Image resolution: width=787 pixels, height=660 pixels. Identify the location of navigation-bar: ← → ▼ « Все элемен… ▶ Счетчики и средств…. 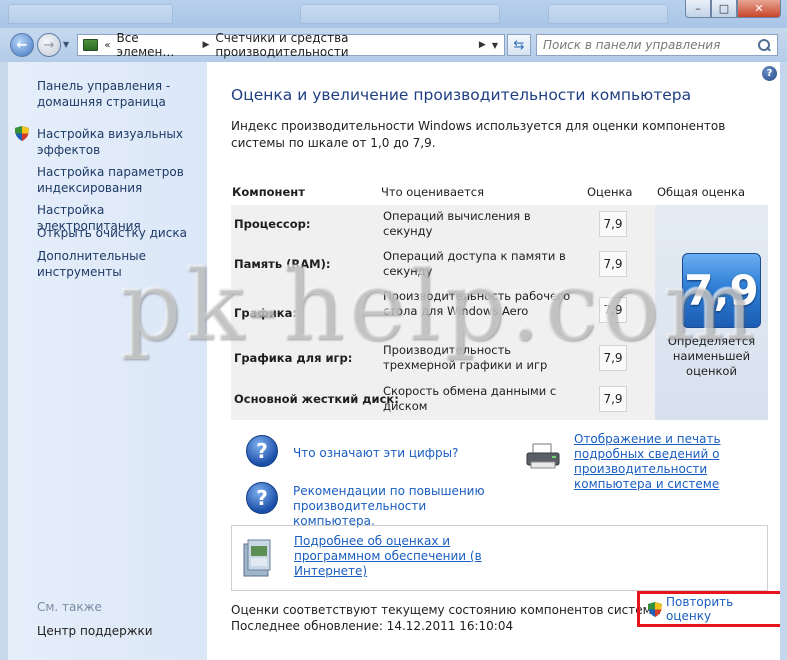
(393, 45).